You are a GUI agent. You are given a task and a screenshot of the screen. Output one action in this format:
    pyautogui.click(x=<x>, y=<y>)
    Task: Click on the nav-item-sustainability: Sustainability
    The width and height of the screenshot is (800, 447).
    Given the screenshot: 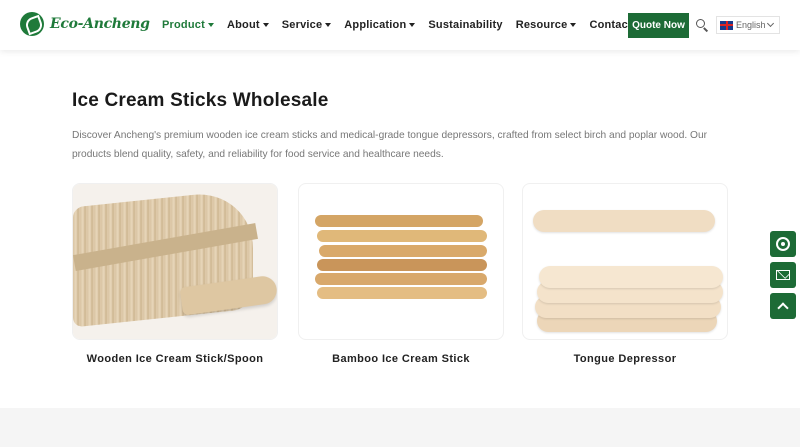 What is the action you would take?
    pyautogui.click(x=465, y=25)
    